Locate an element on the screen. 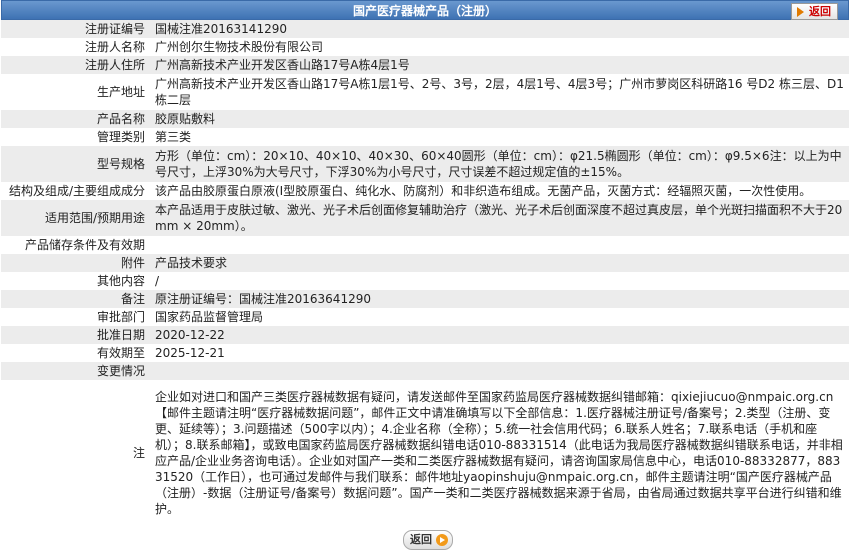 The width and height of the screenshot is (850, 557). row-value: 国家药品监督管理局 is located at coordinates (500, 317).